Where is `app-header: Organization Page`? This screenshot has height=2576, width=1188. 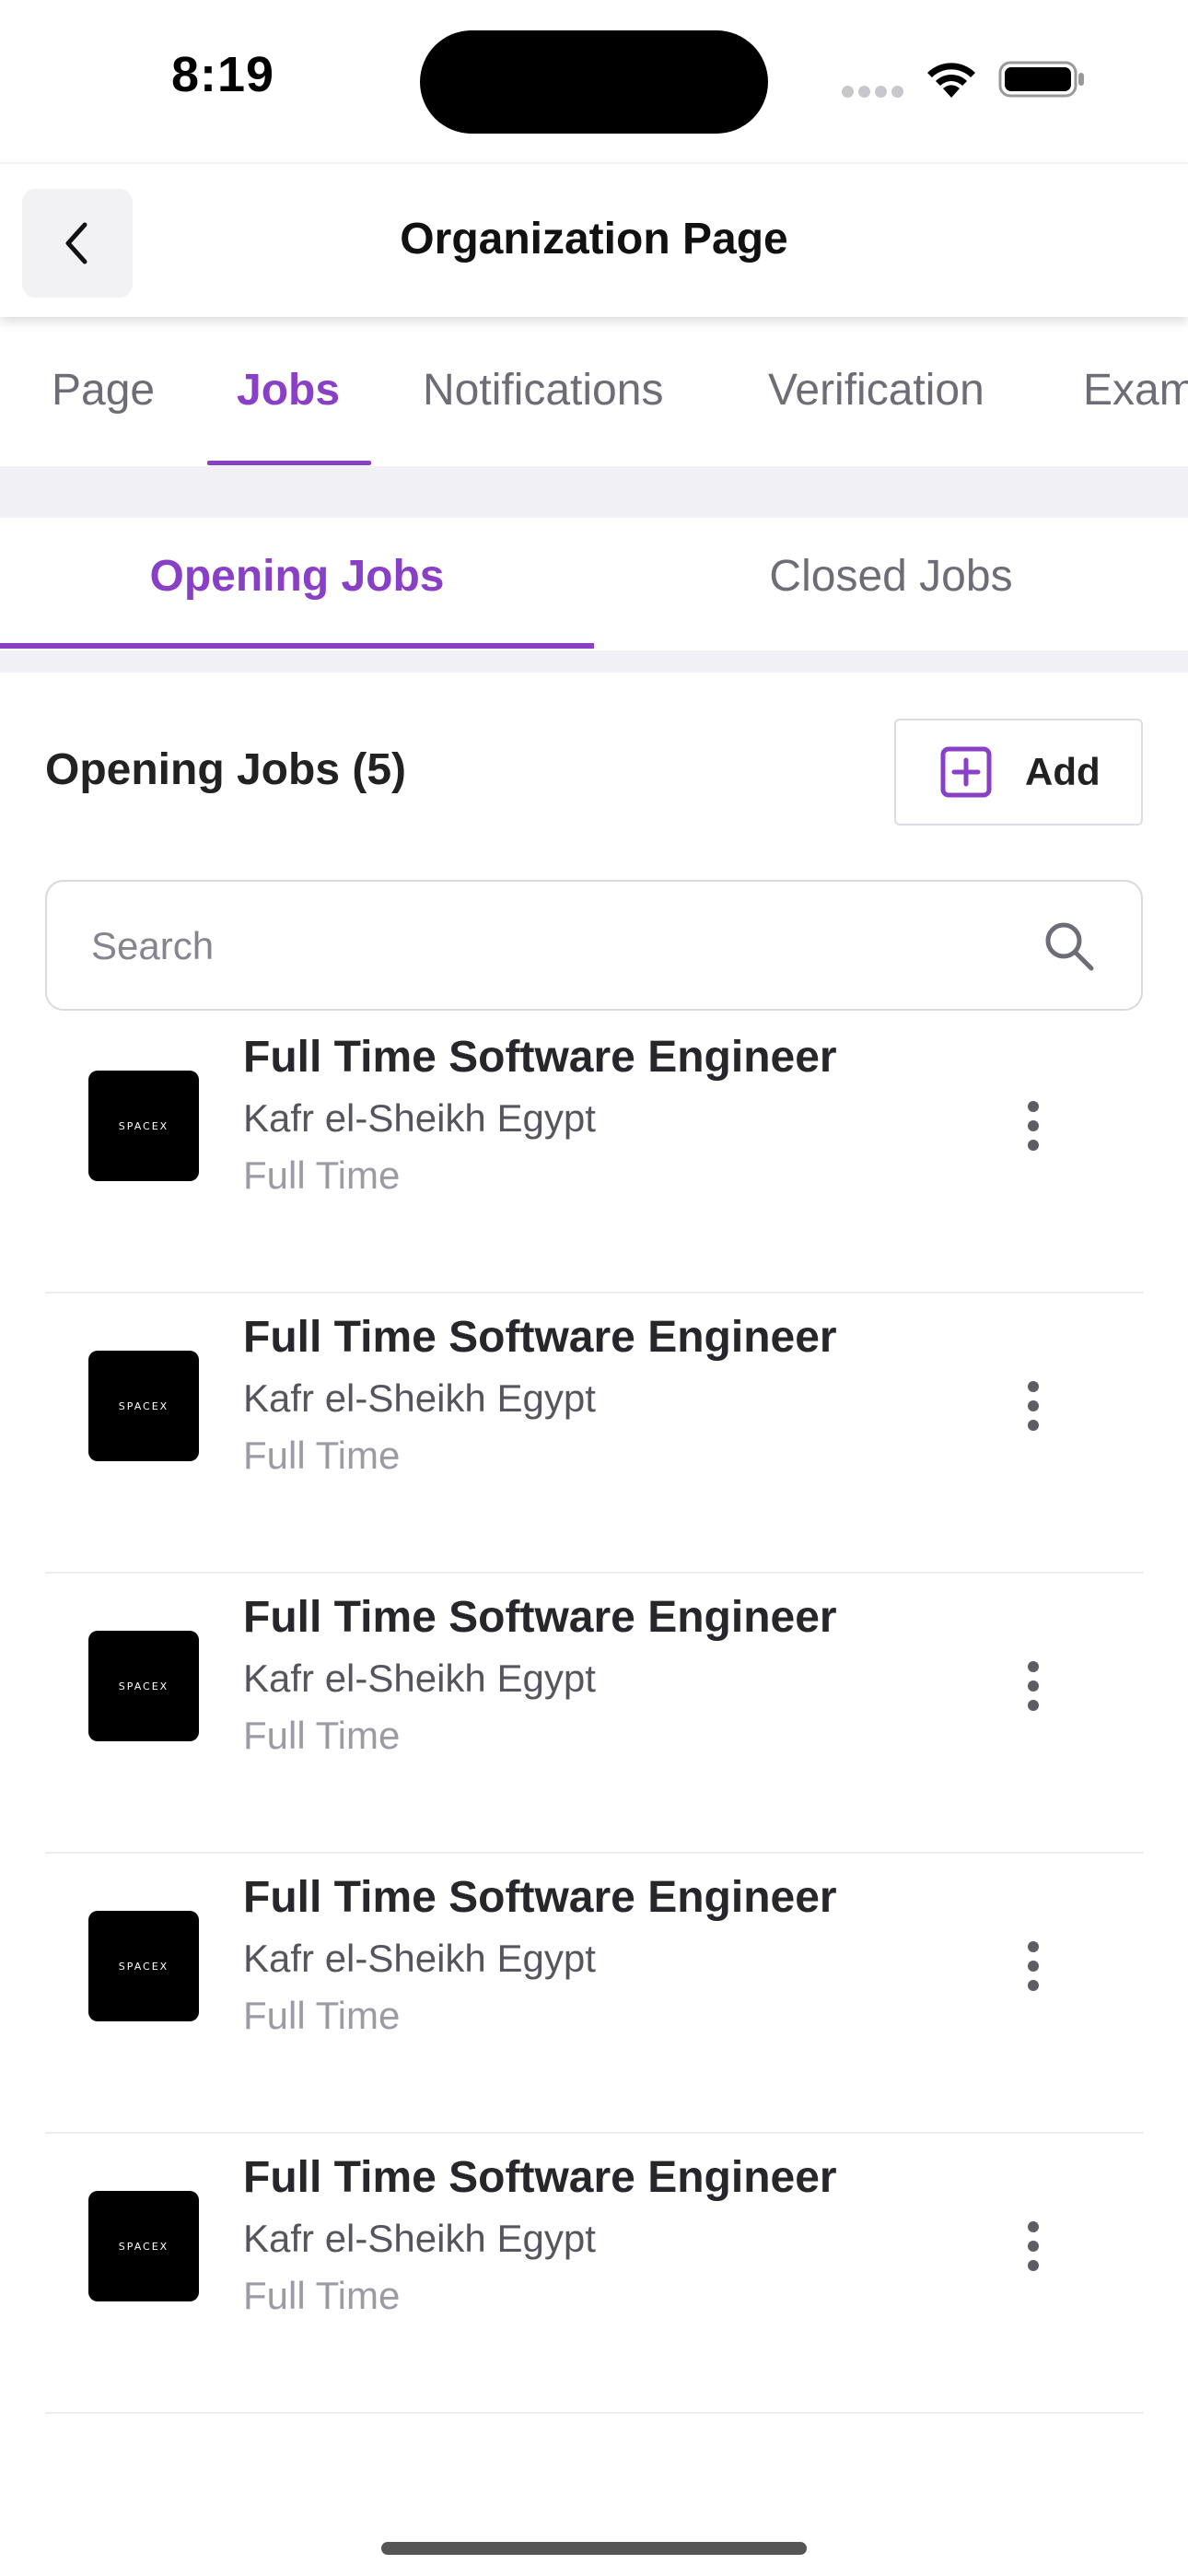
app-header: Organization Page is located at coordinates (594, 239).